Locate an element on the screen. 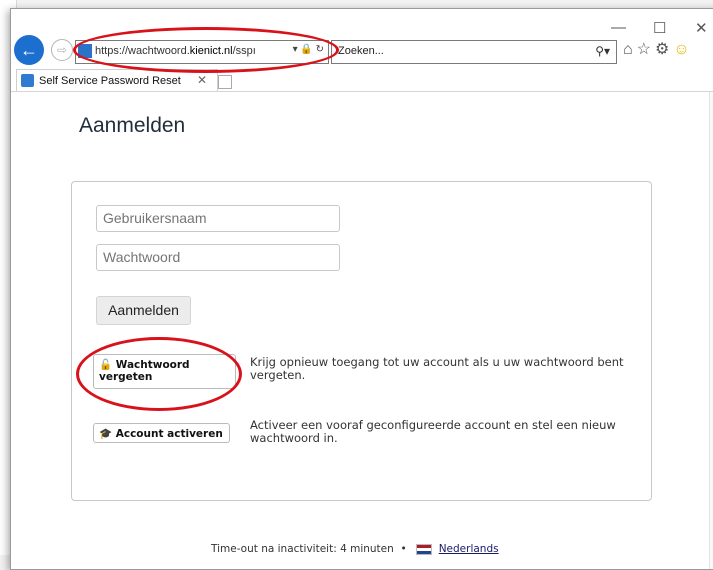 This screenshot has height=570, width=713. toolbar-icons: ⌂☆⚙☺ is located at coordinates (658, 49).